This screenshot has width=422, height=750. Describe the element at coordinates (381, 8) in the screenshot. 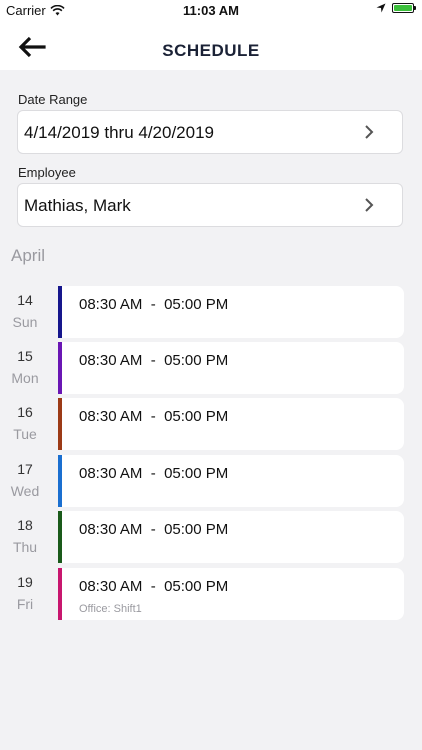

I see `location-arrow-icon` at that location.